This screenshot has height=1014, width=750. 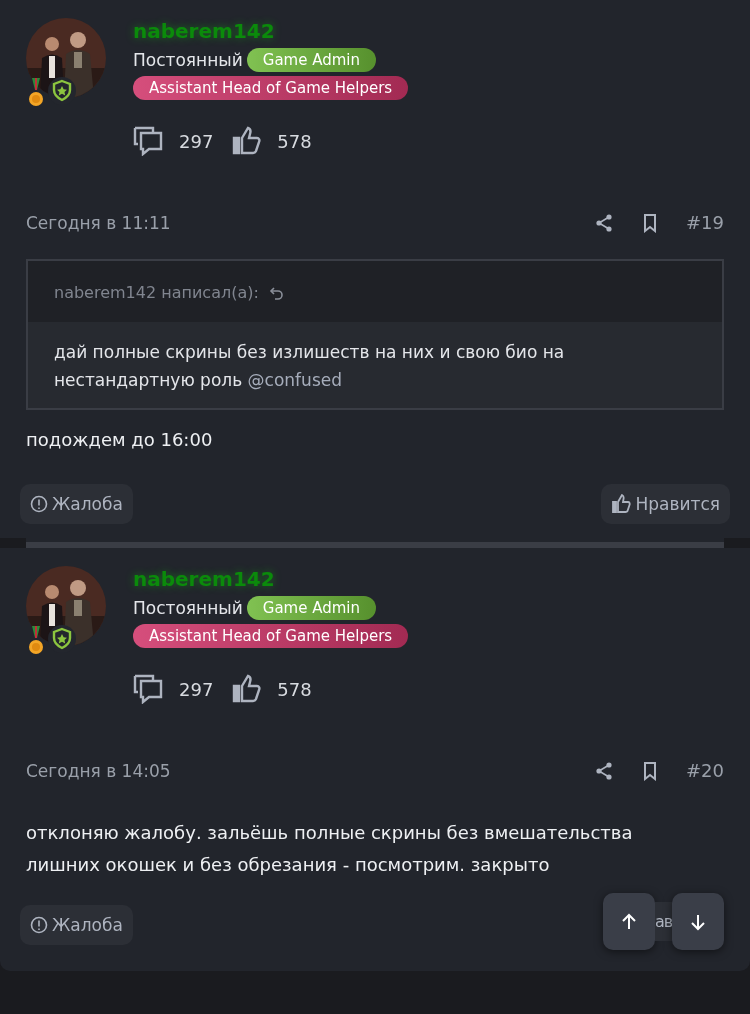 What do you see at coordinates (98, 222) in the screenshot?
I see `post-time: Сегодня в 11:11` at bounding box center [98, 222].